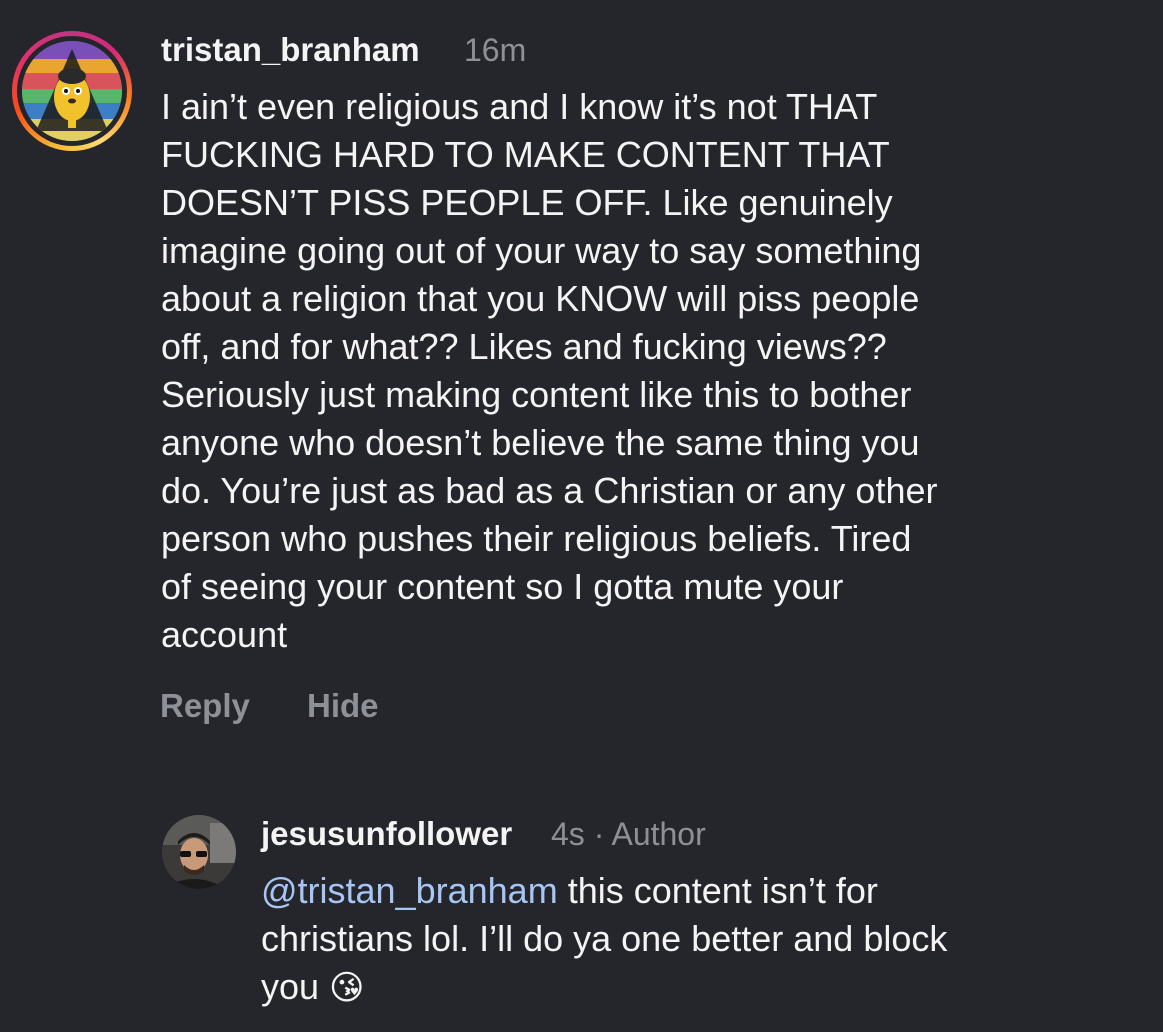  Describe the element at coordinates (343, 706) in the screenshot. I see `hide-button: Hide` at that location.